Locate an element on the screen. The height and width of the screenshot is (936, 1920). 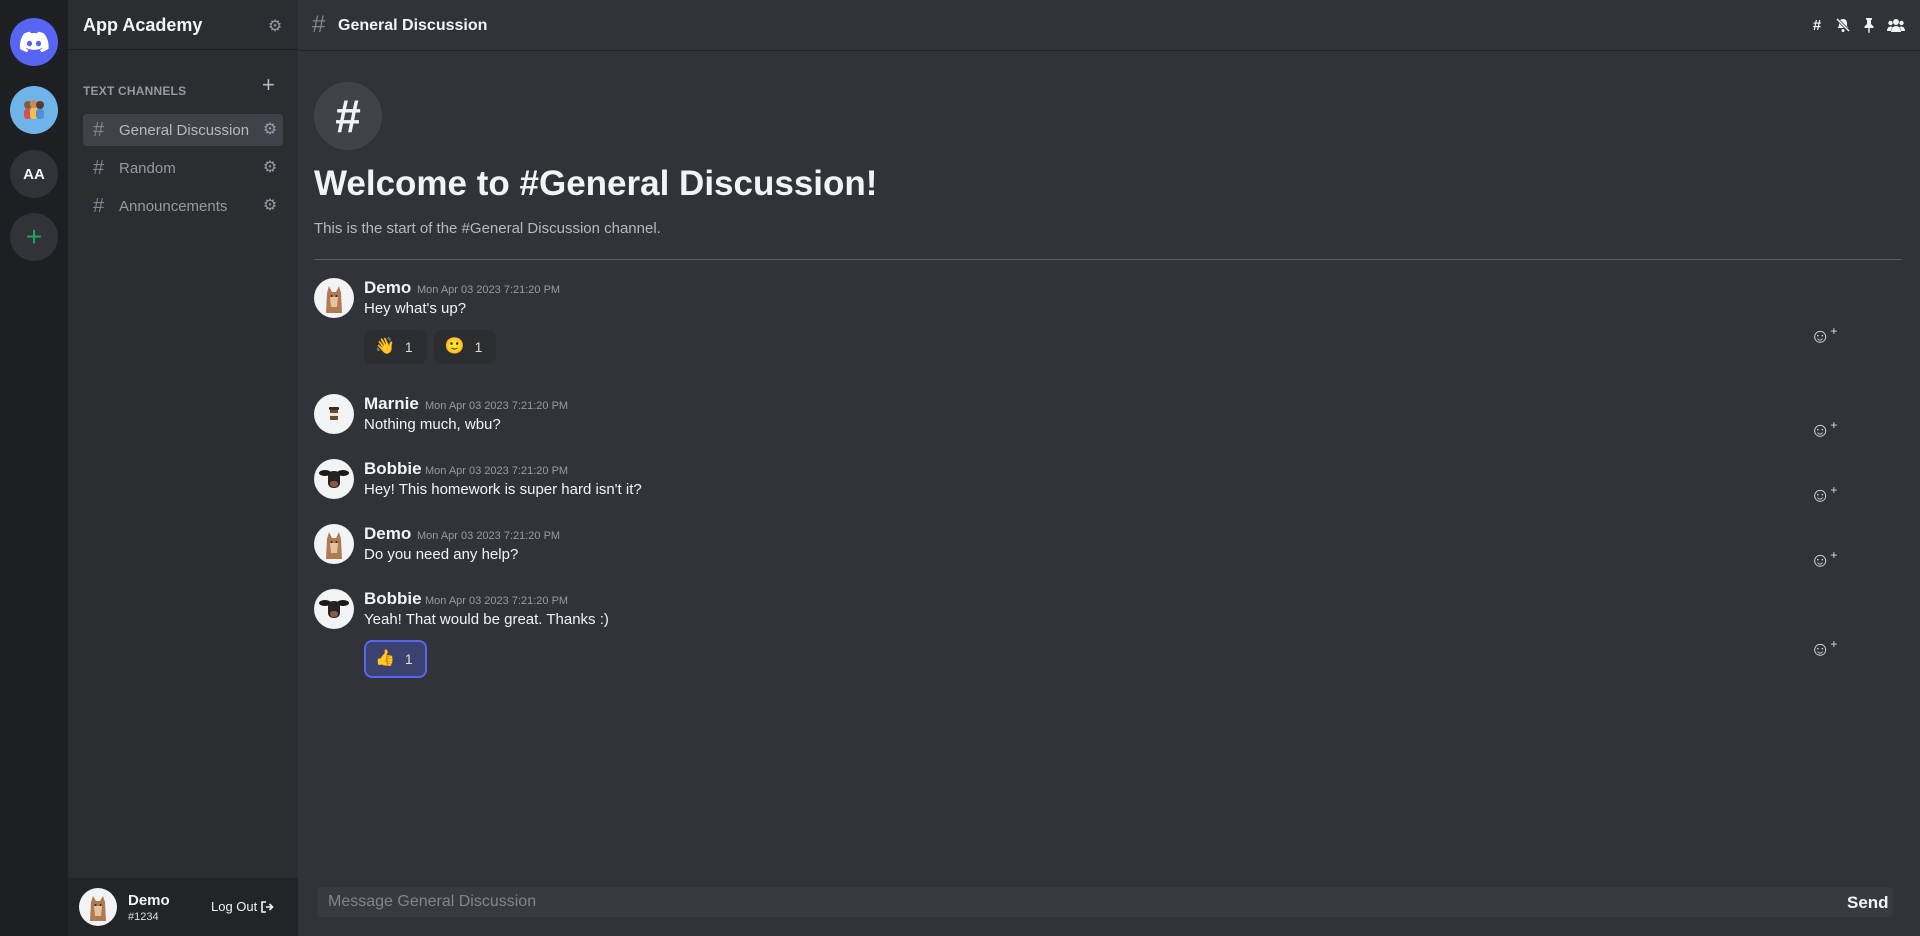
server-rail: AA + is located at coordinates (34, 468).